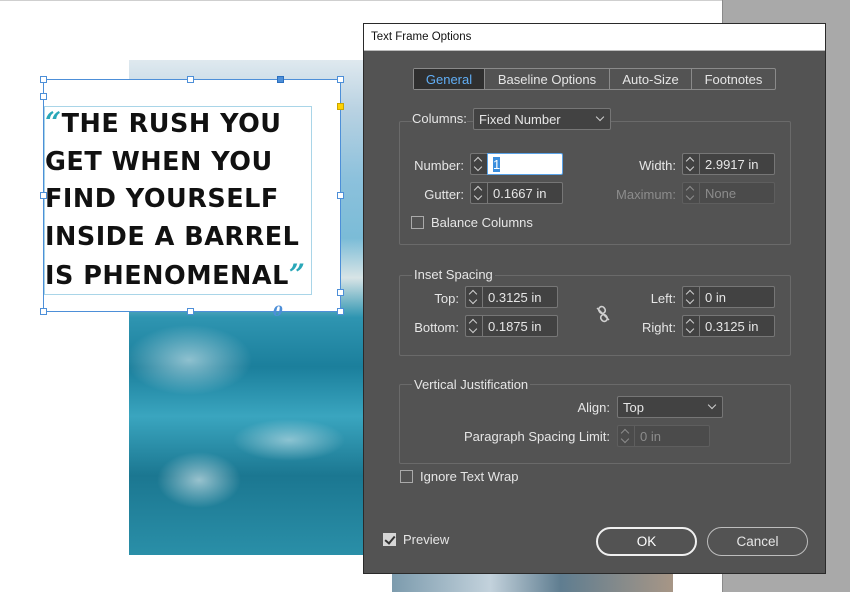 The height and width of the screenshot is (592, 850). I want to click on paragraph-spacing-limit-label: Paragraph Spacing Limit:, so click(537, 436).